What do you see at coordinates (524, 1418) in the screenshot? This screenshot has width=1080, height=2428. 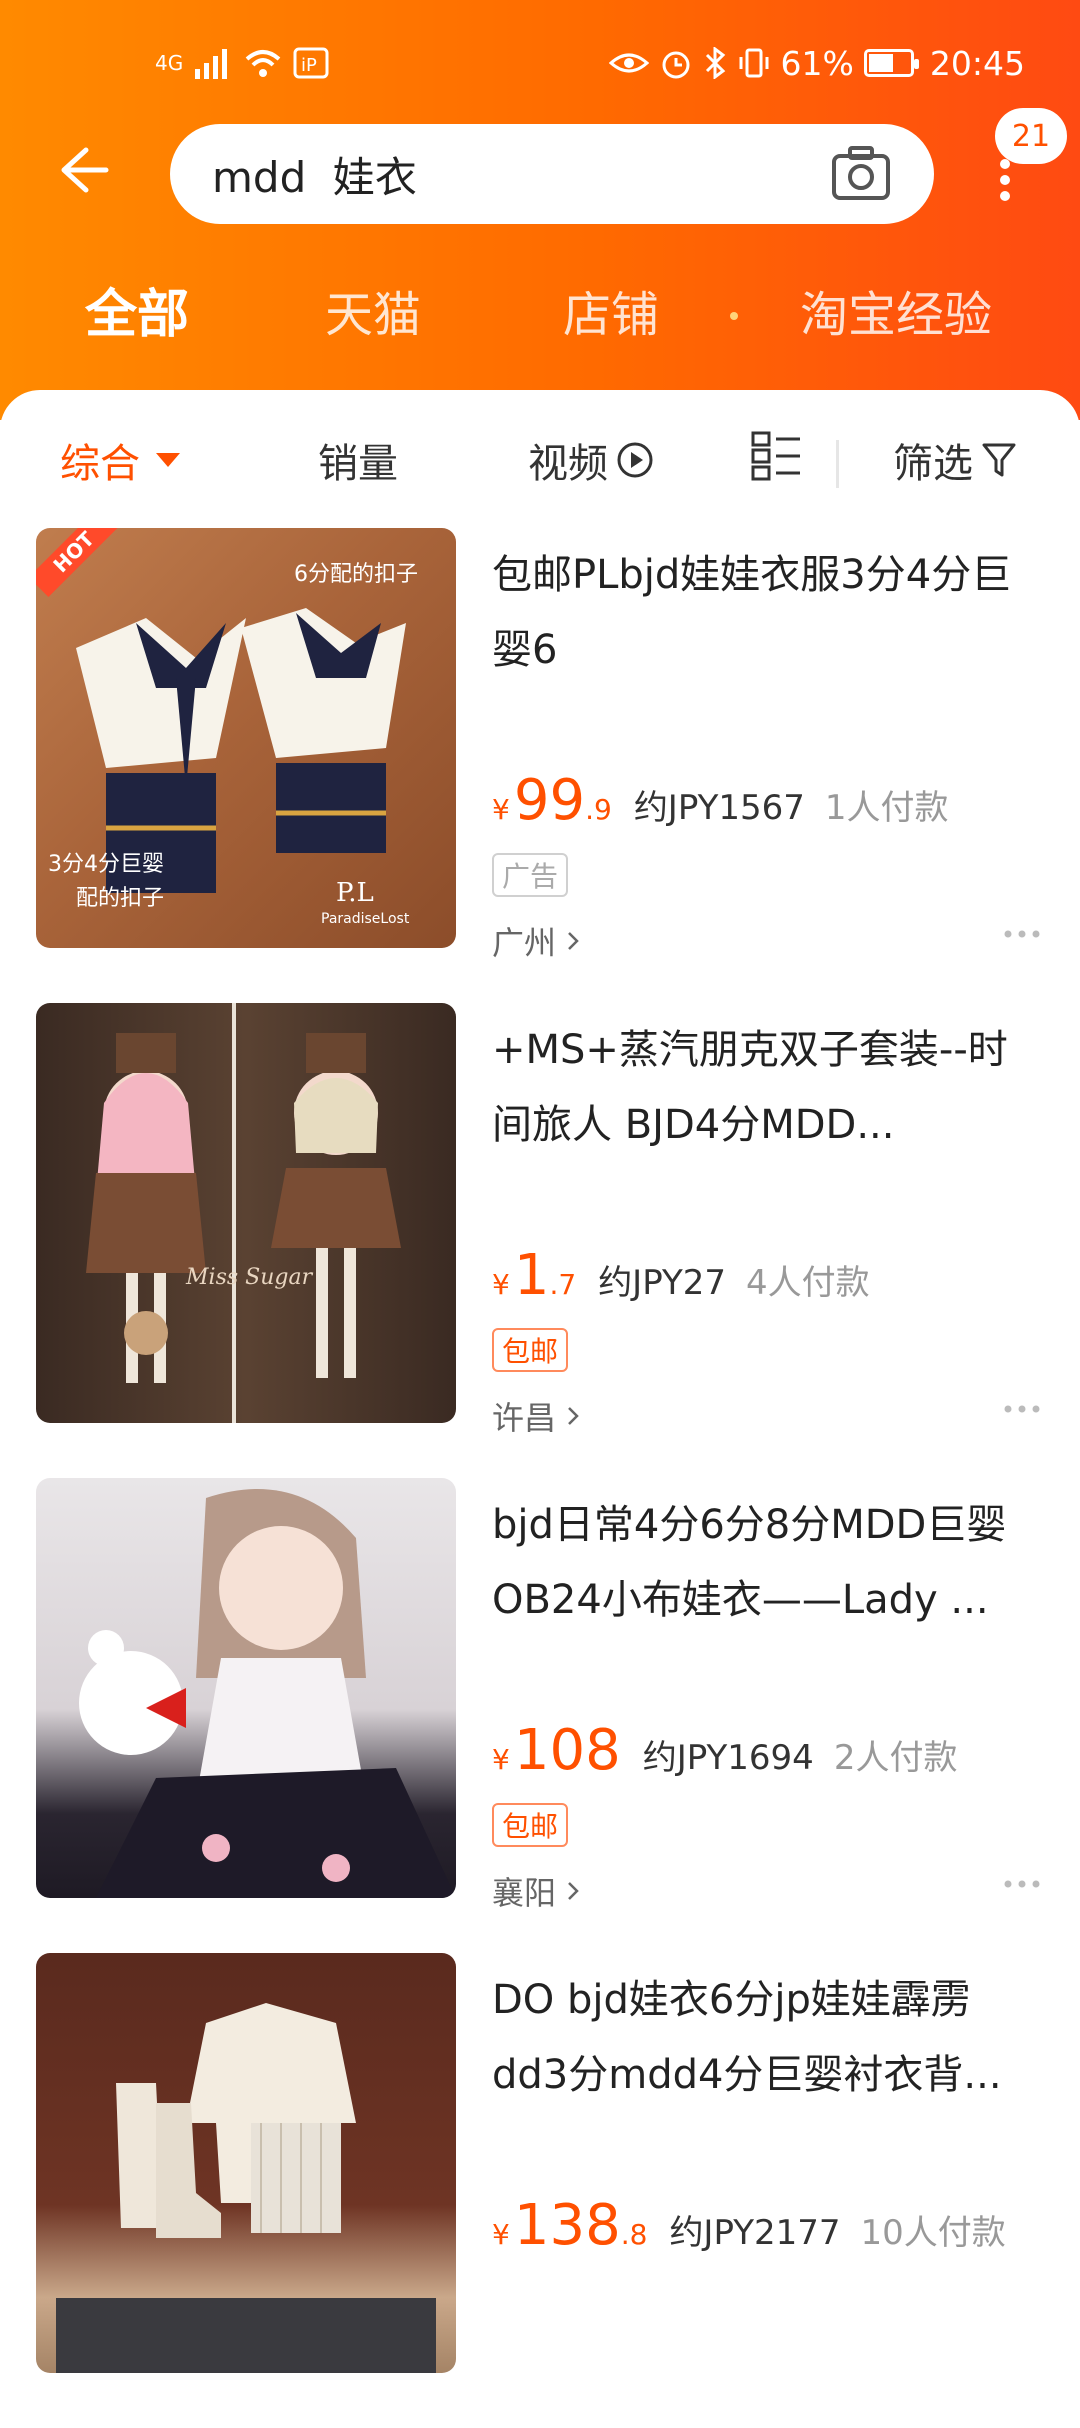 I see `location-label: 许昌` at bounding box center [524, 1418].